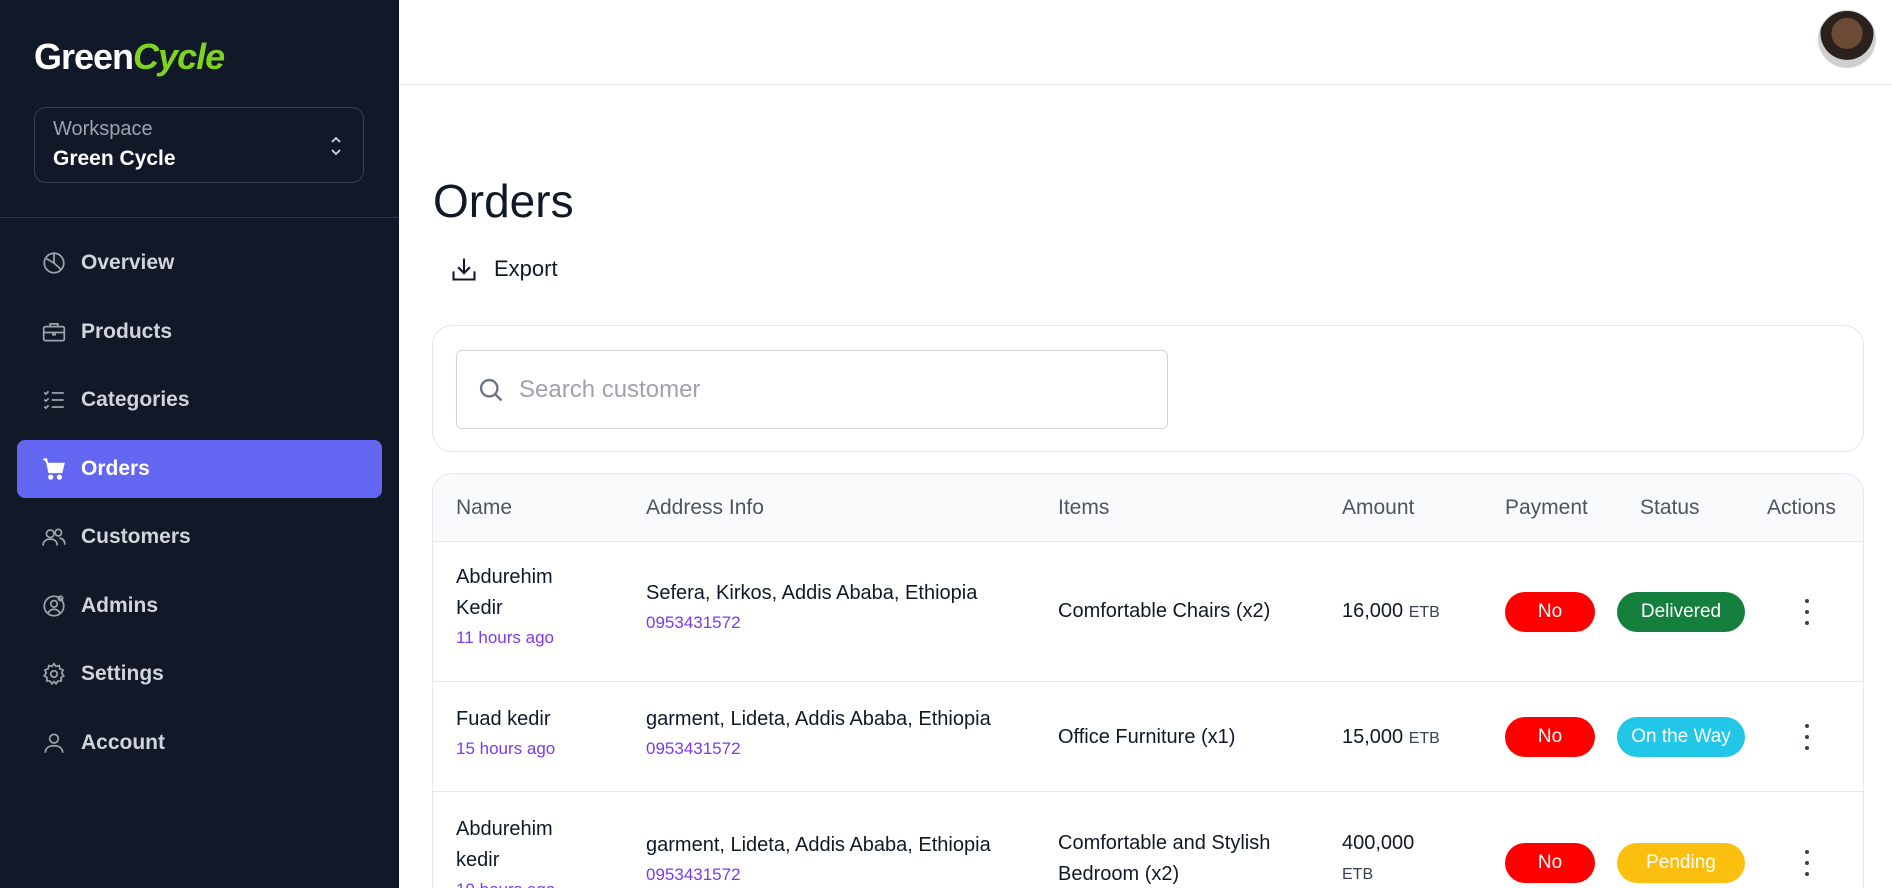 The height and width of the screenshot is (888, 1892). I want to click on pie-chart-icon, so click(54, 263).